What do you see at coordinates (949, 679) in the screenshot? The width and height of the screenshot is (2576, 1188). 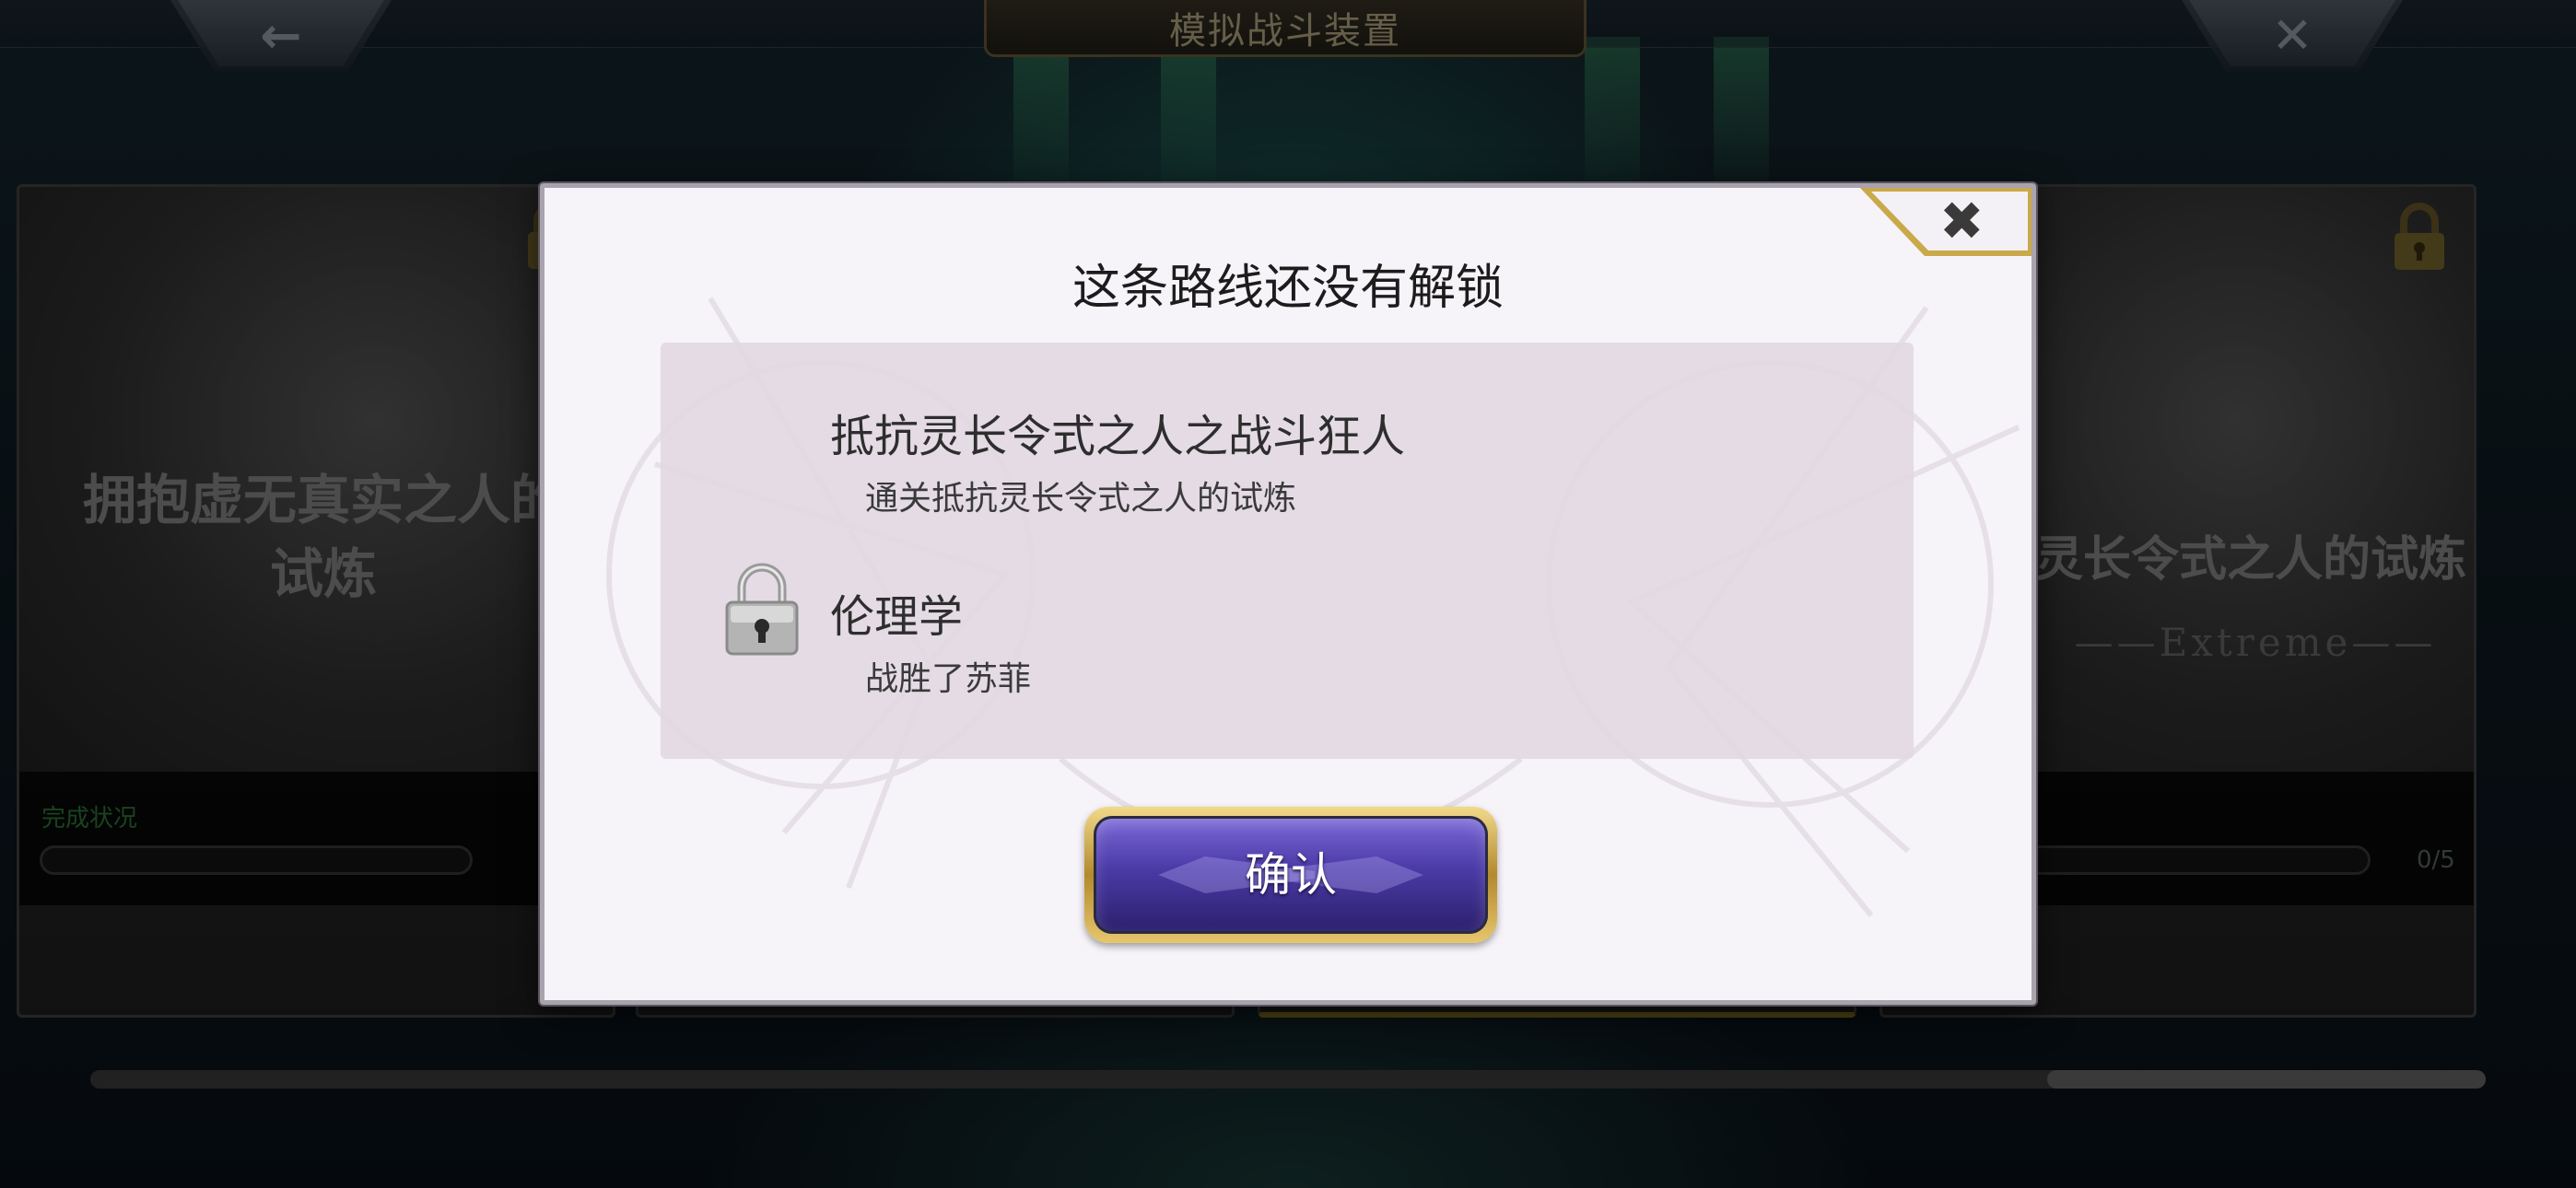 I see `requirement-description: 战胜了苏菲` at bounding box center [949, 679].